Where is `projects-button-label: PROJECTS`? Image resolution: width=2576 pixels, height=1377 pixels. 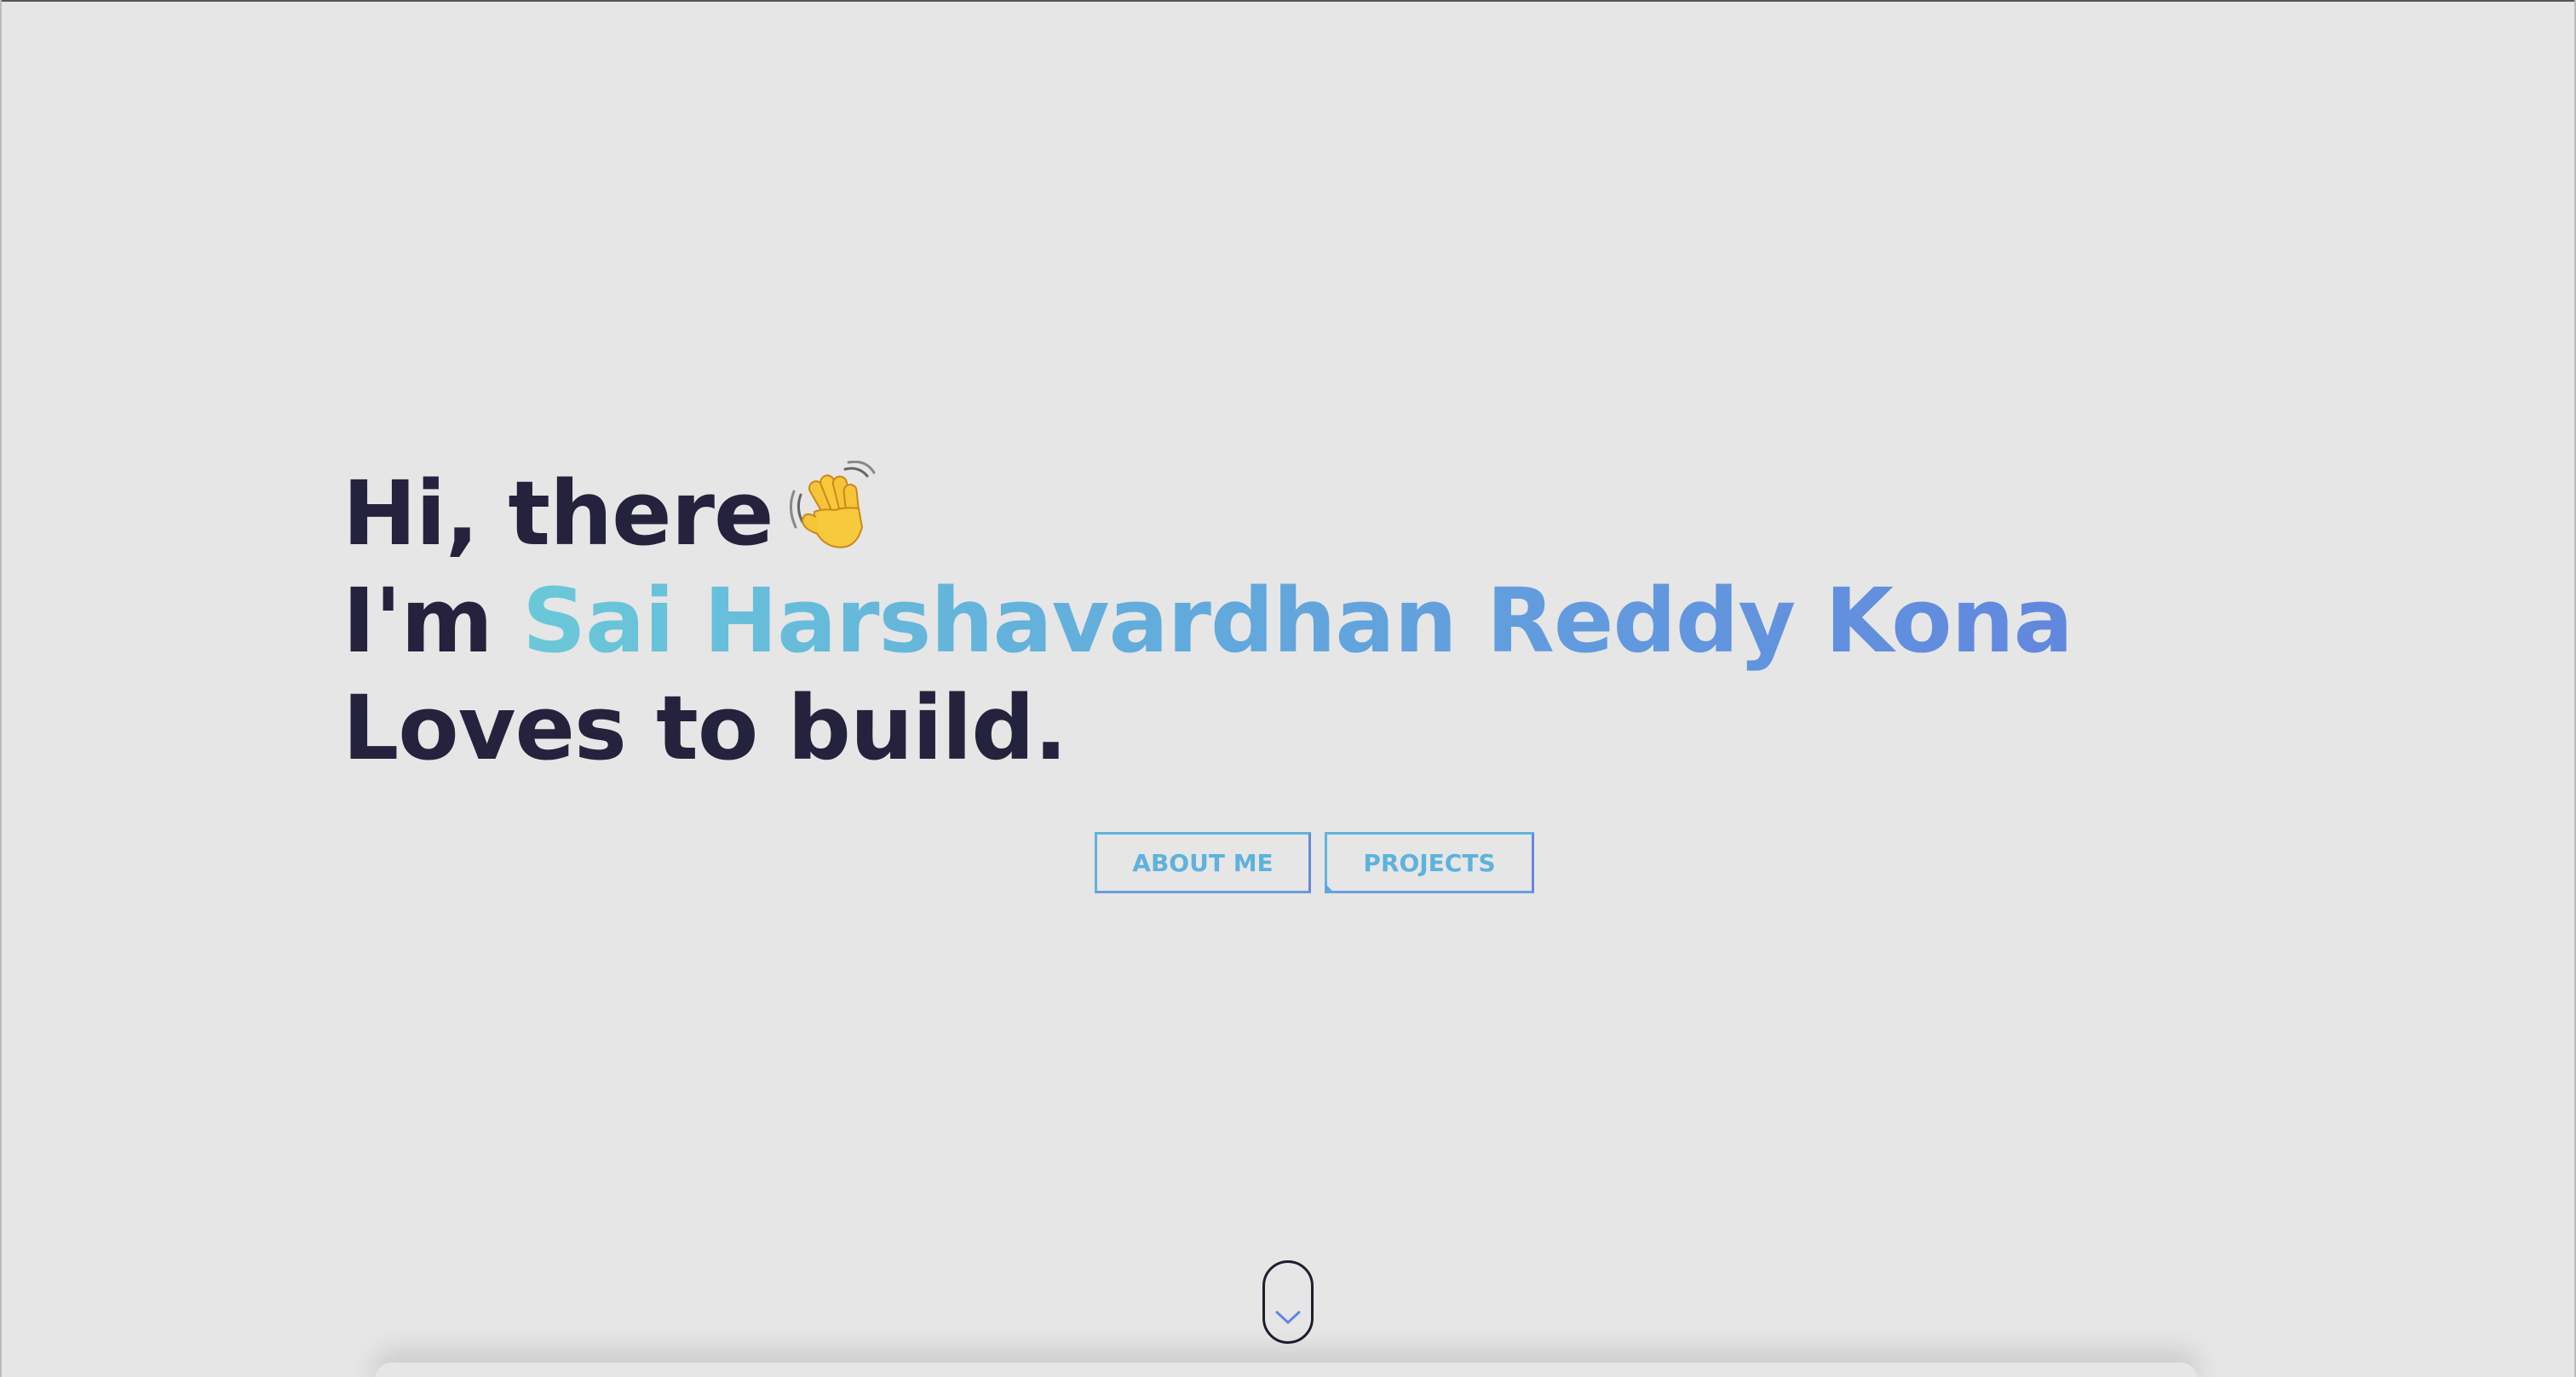 projects-button-label: PROJECTS is located at coordinates (1429, 862).